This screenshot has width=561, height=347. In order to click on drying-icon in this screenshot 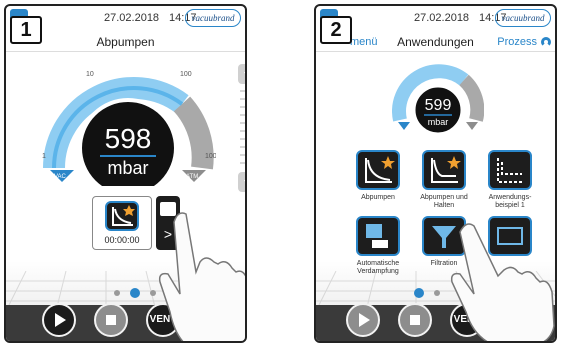, I will do `click(510, 236)`.